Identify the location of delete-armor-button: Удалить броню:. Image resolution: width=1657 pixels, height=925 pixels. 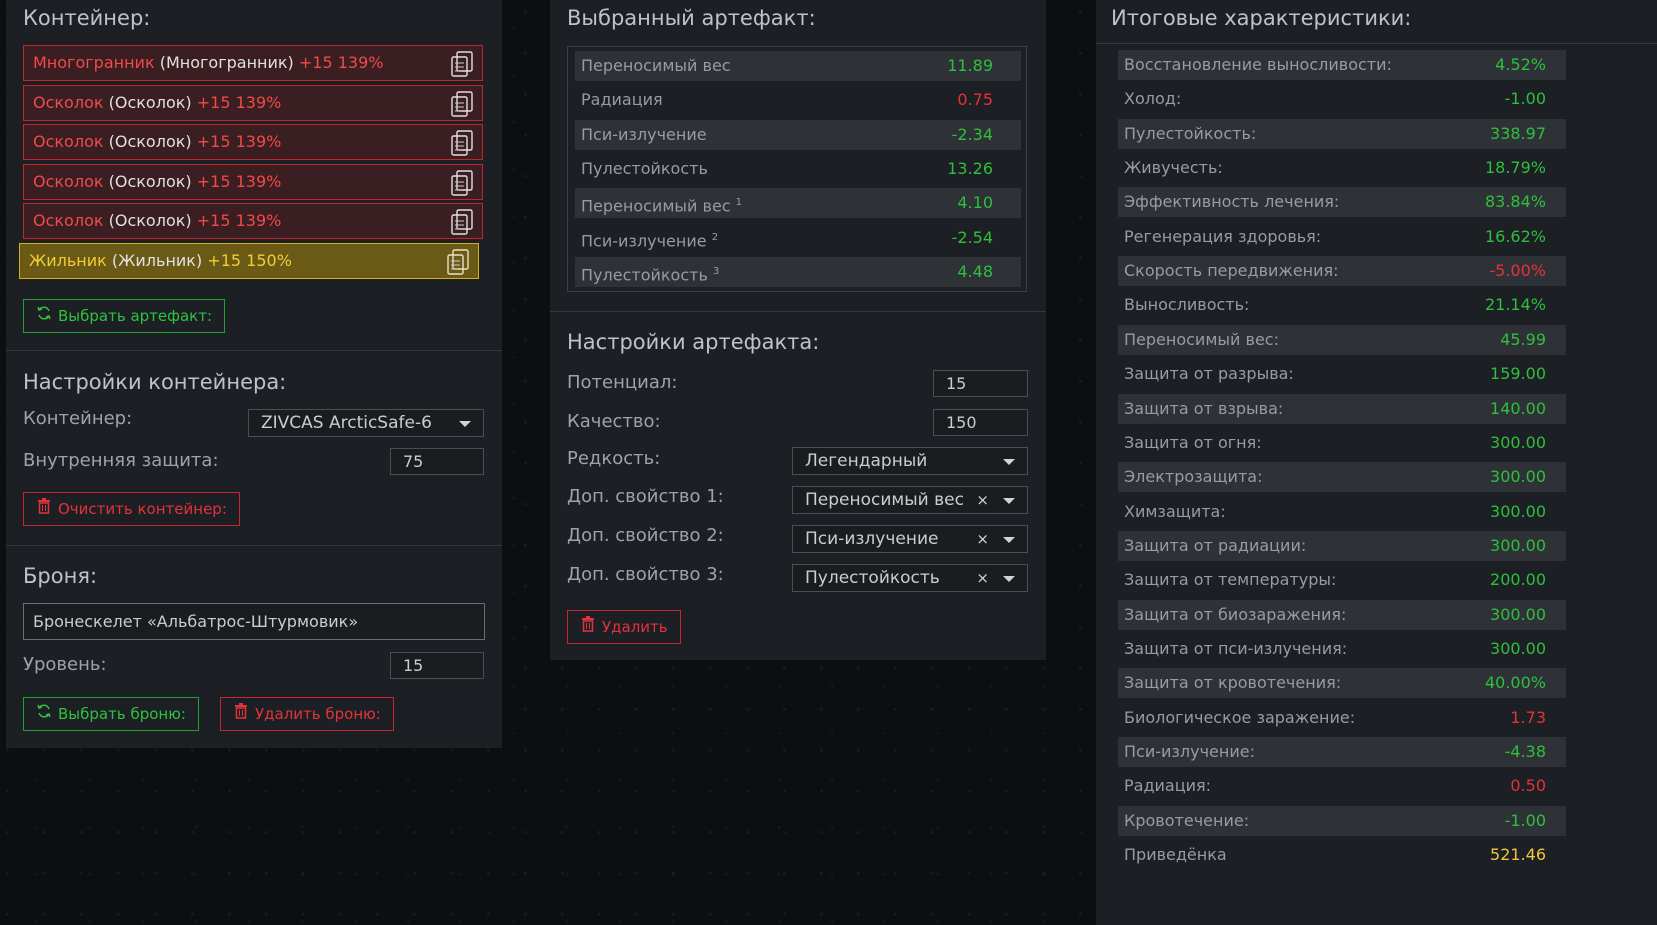
(307, 714).